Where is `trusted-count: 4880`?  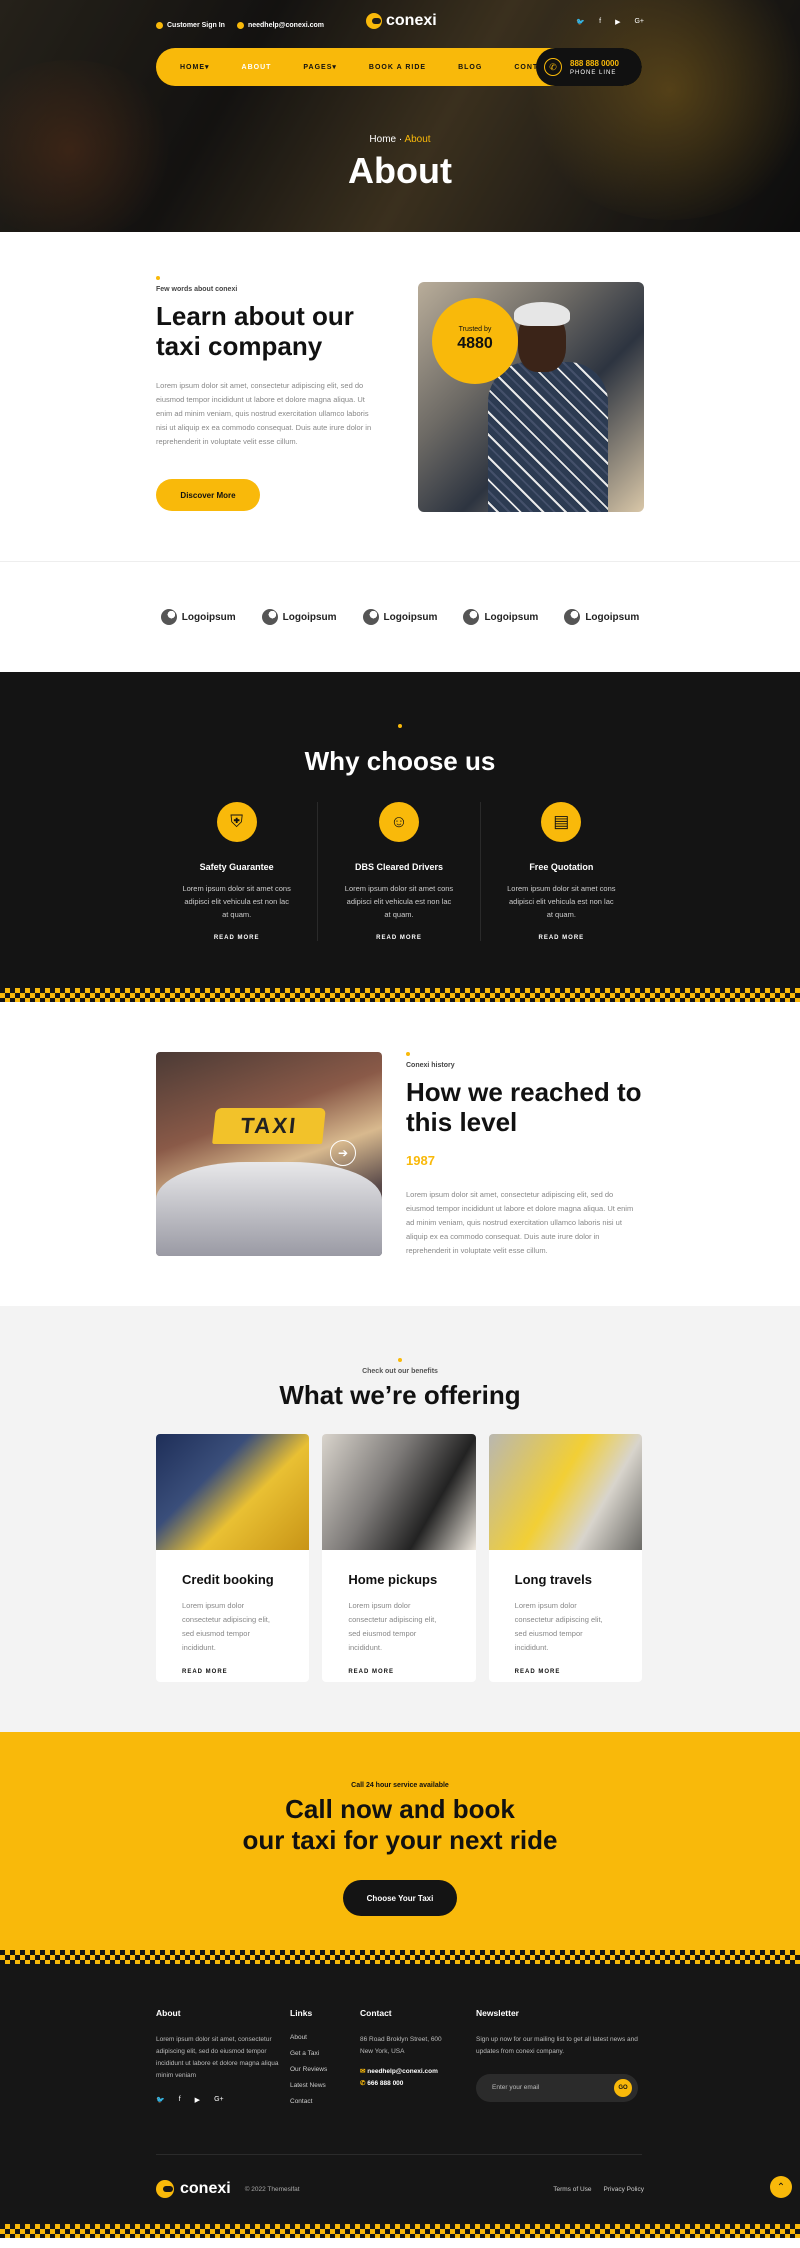
trusted-count: 4880 is located at coordinates (475, 343).